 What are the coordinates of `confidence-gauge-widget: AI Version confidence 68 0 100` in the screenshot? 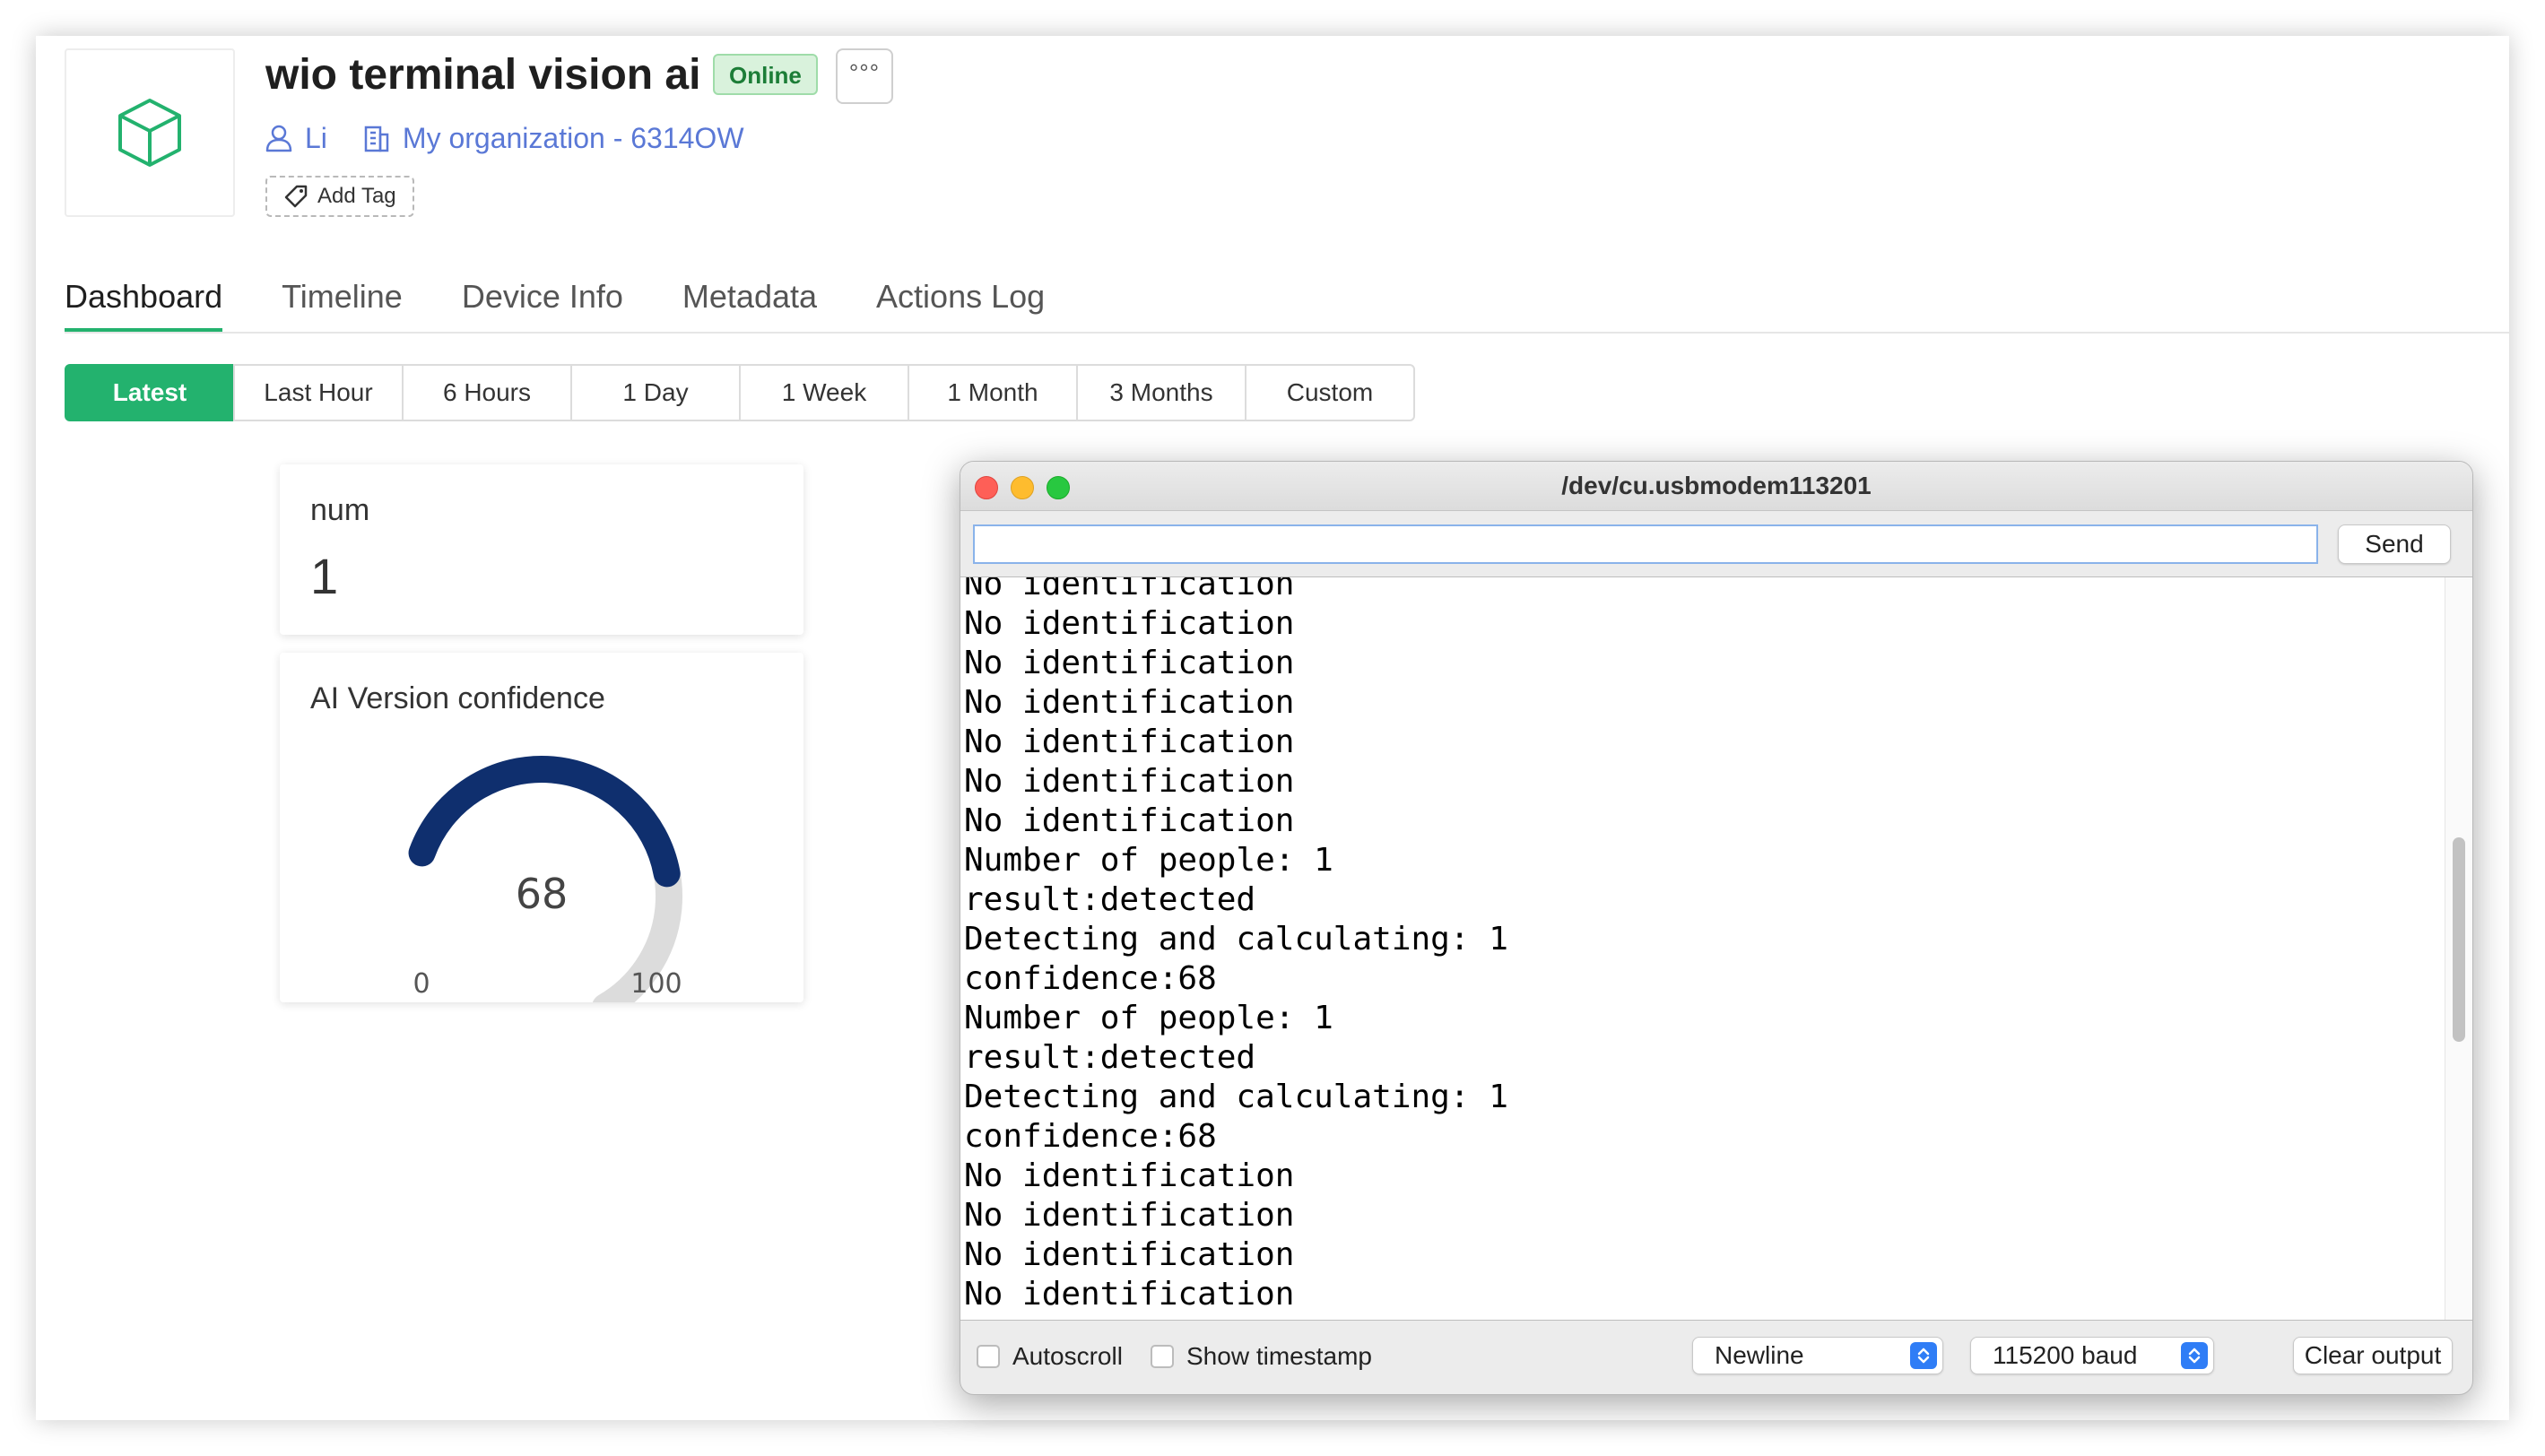 It's located at (542, 828).